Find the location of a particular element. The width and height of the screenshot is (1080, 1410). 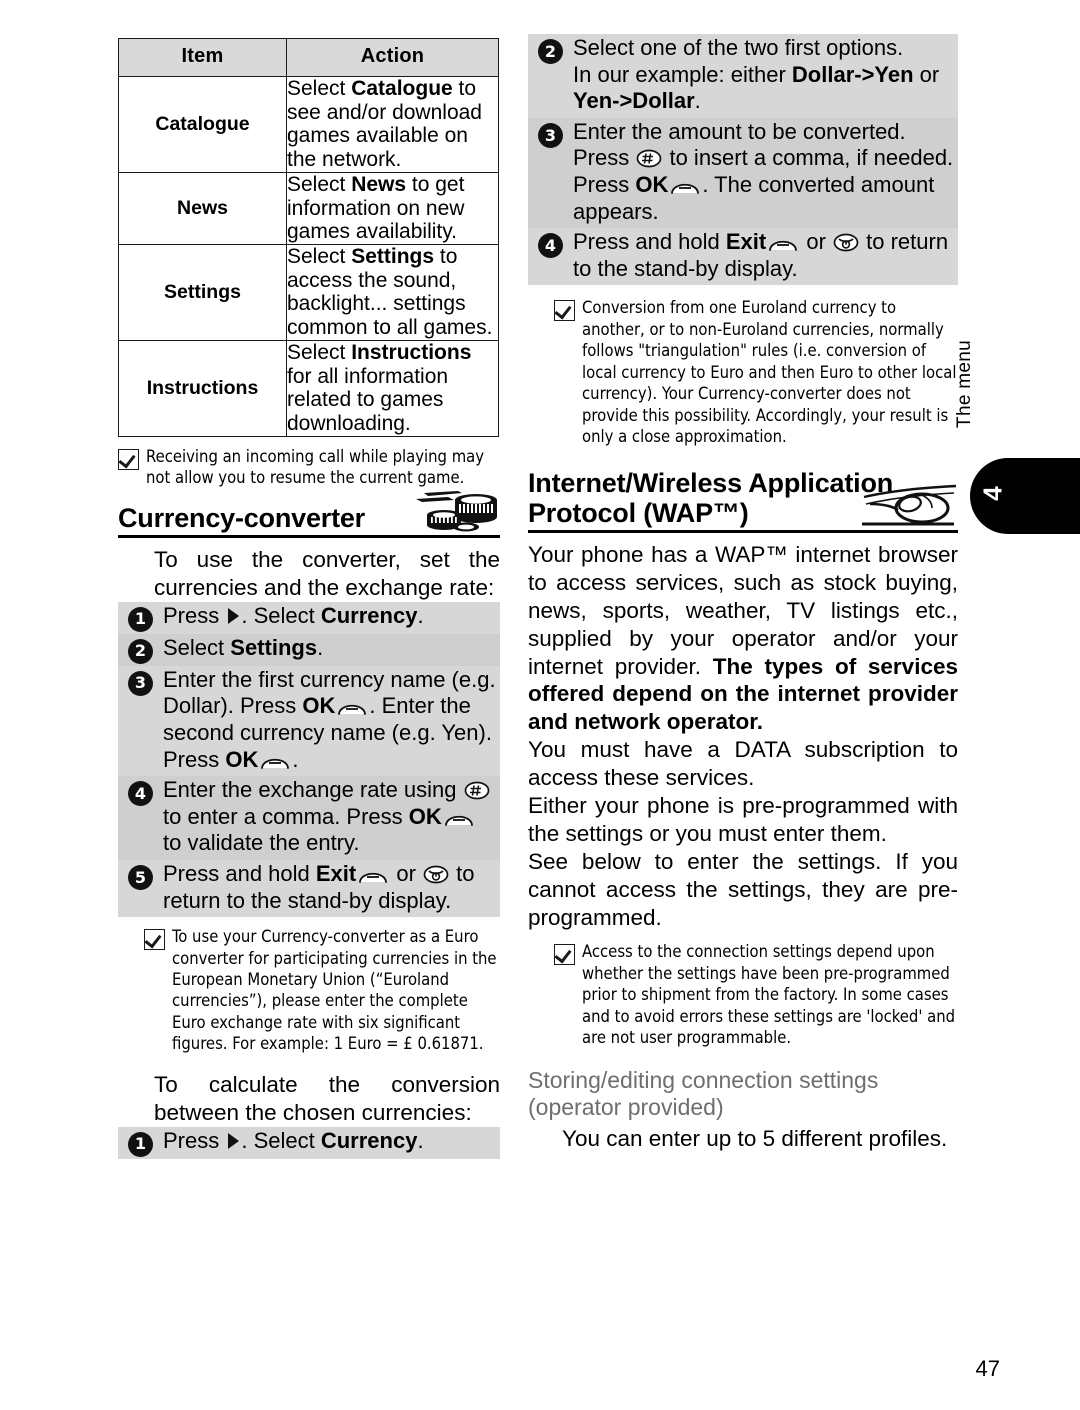

table-cell-item: Catalogue is located at coordinates (202, 124).